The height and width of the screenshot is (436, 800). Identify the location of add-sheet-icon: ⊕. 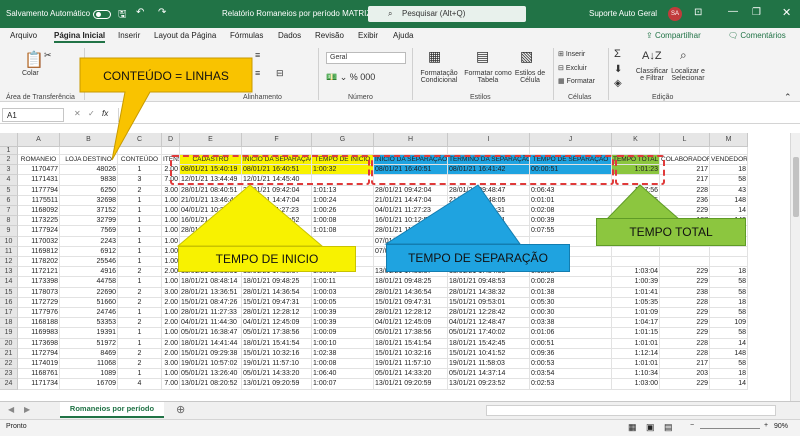
(180, 409).